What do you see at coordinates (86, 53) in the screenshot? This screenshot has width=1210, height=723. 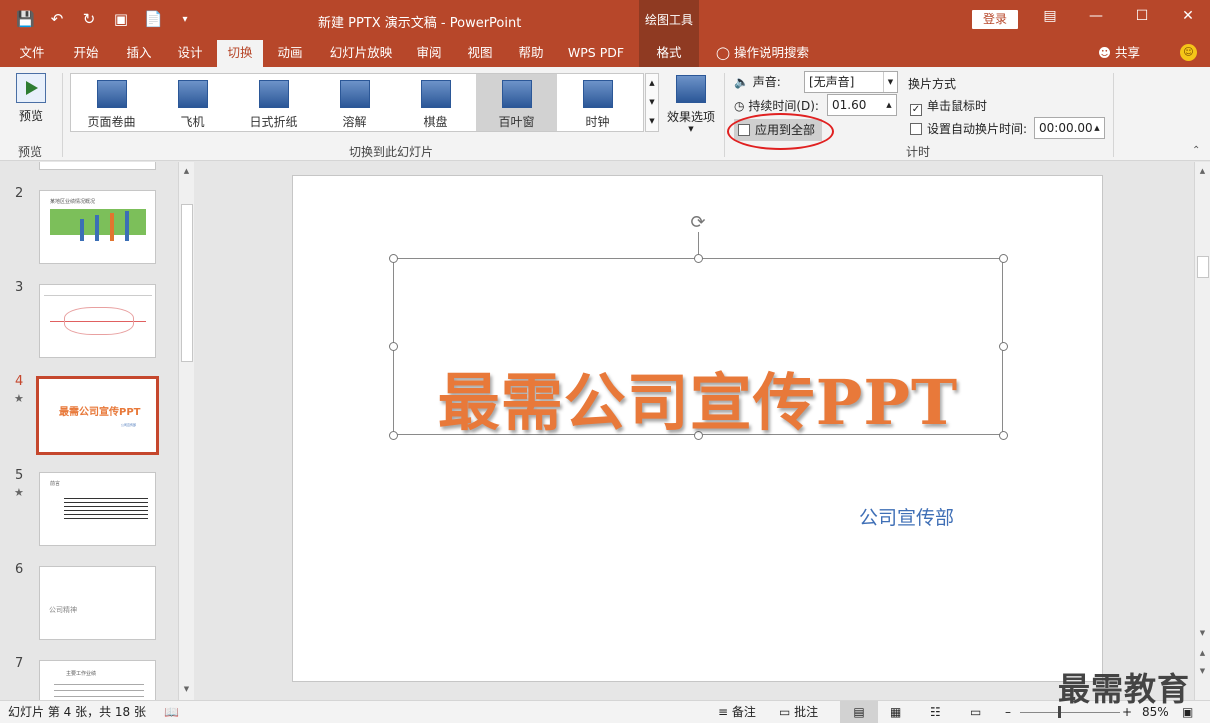 I see `tab-home: 开始` at bounding box center [86, 53].